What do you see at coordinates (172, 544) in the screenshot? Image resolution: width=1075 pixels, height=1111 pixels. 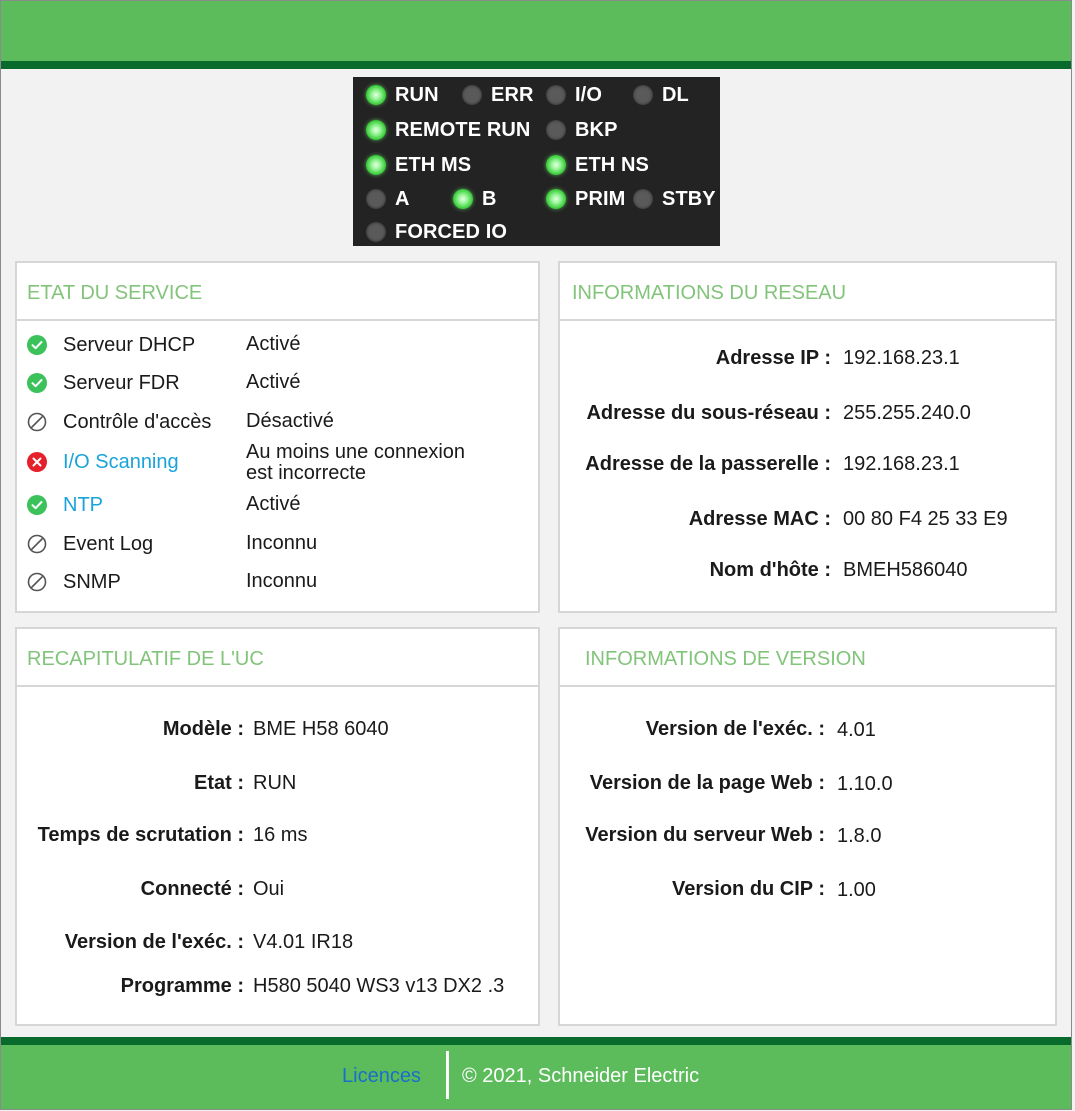 I see `service-row-event-log: Event Log Inconnu` at bounding box center [172, 544].